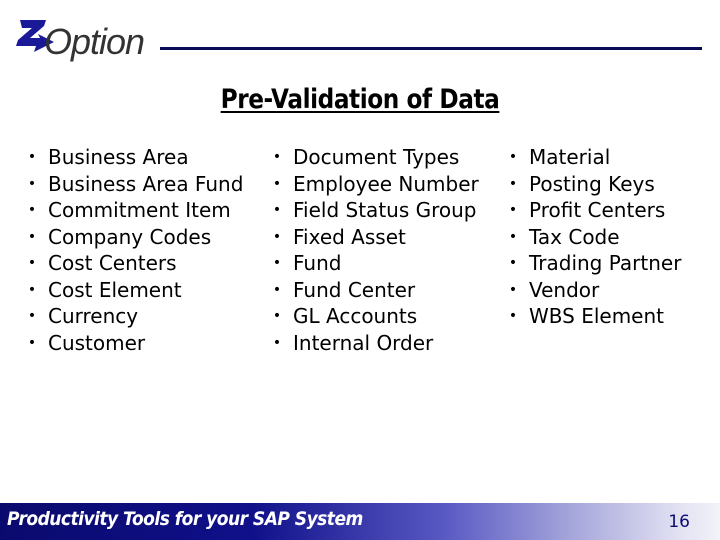 The height and width of the screenshot is (540, 720). Describe the element at coordinates (363, 342) in the screenshot. I see `list-item-text: Internal Order` at that location.